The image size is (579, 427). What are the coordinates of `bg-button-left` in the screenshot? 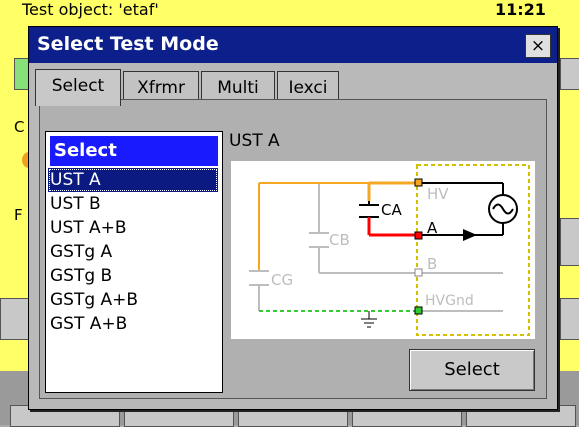 It's located at (15, 319).